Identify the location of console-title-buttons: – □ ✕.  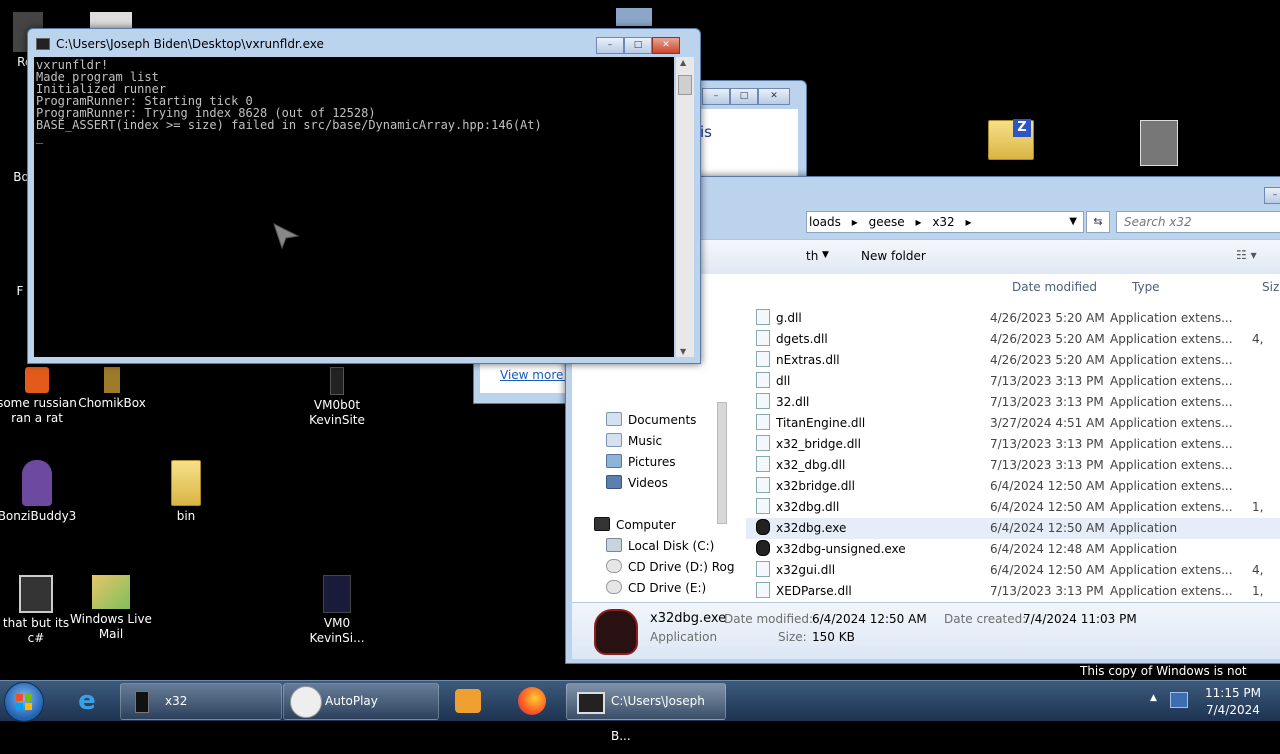
(638, 45).